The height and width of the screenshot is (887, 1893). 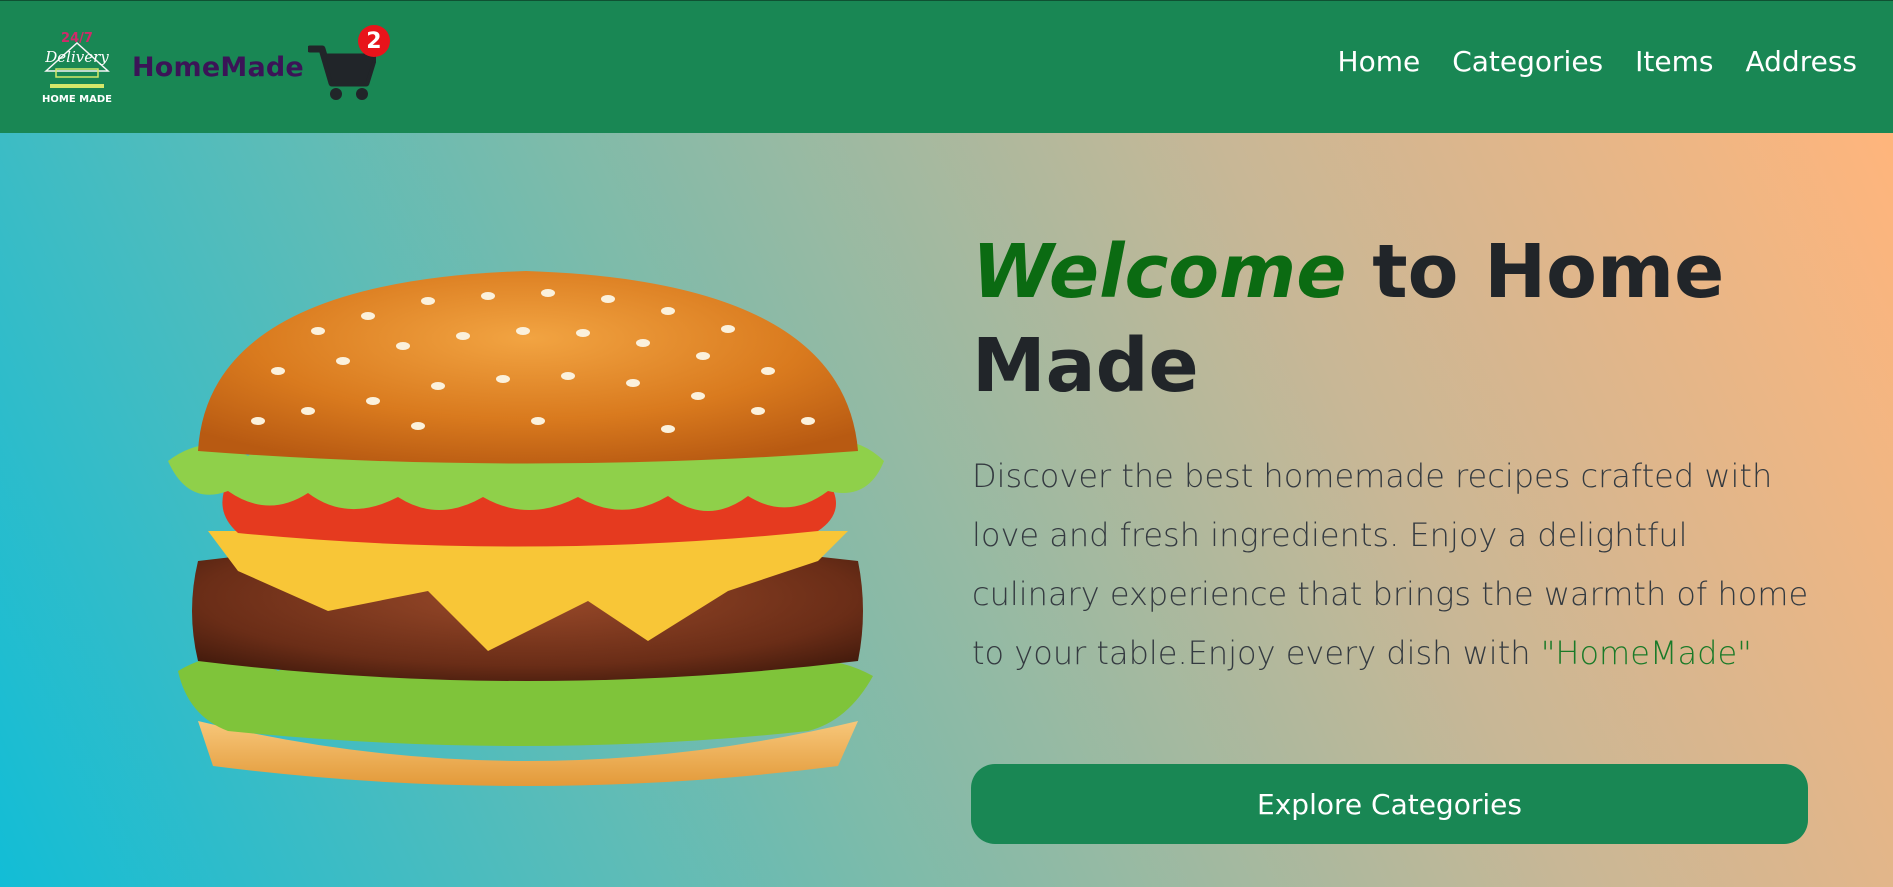 I want to click on logo-text-top: 24/7, so click(x=77, y=38).